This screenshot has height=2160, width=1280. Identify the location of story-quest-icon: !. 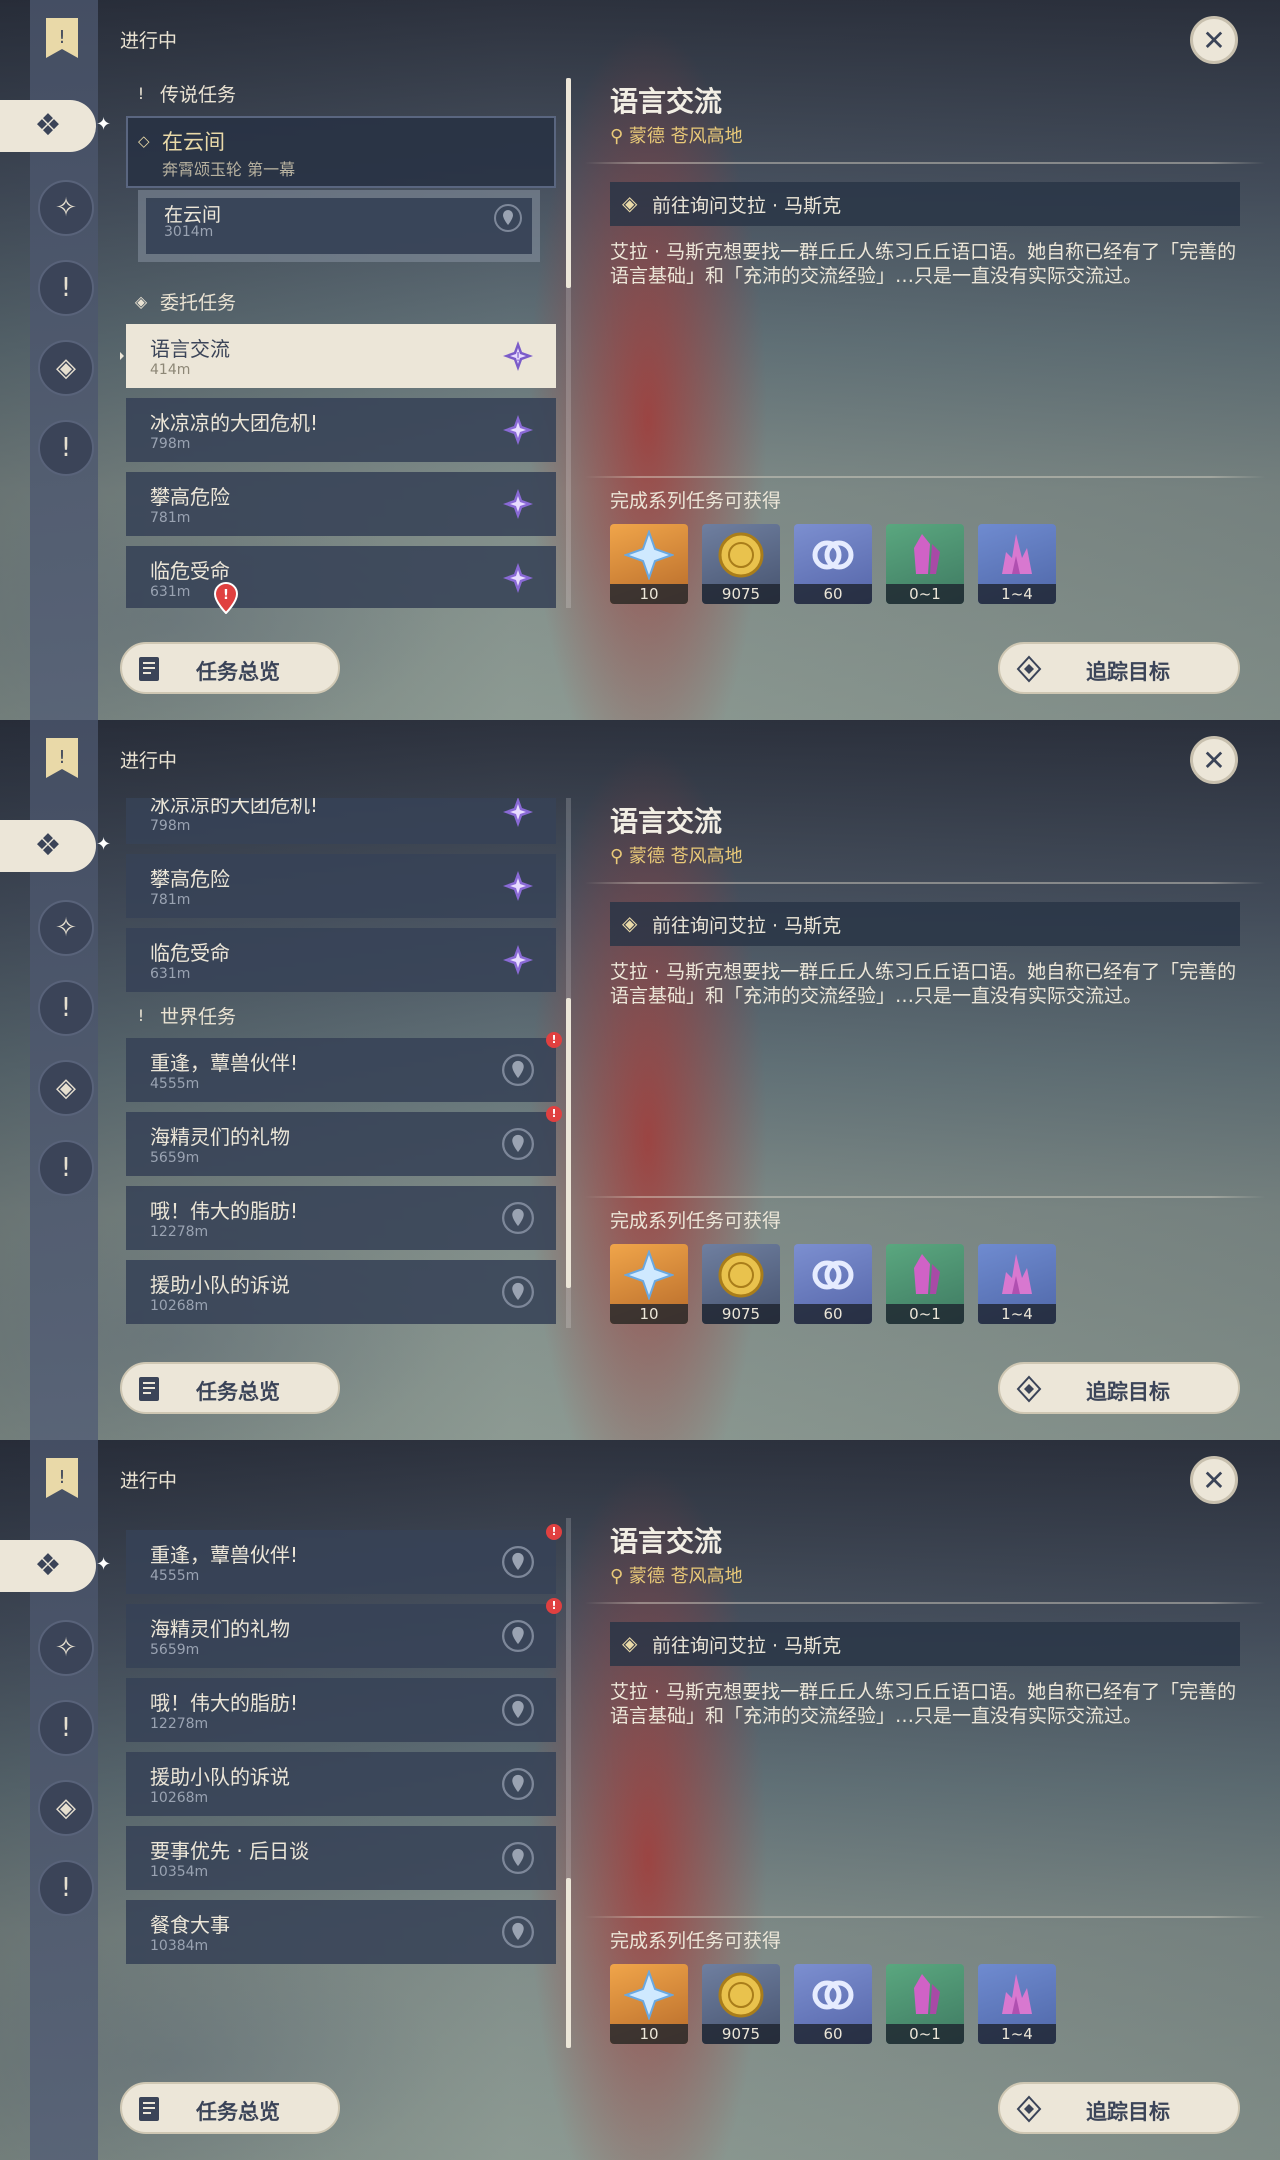
(66, 288).